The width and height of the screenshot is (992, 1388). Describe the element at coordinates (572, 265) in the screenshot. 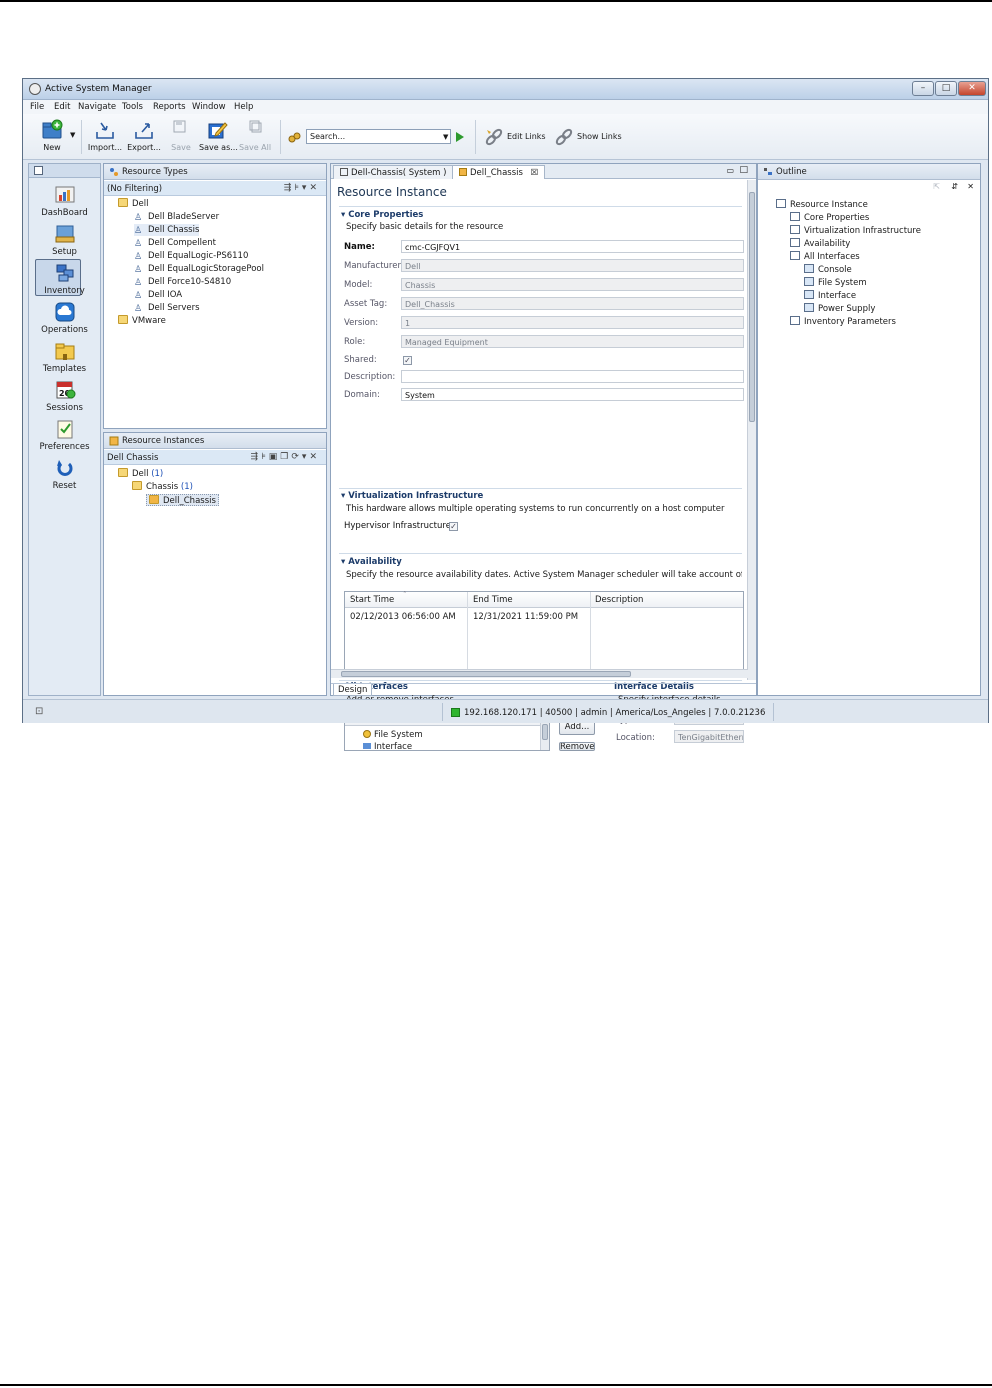

I see `field-value-input: Dell` at that location.